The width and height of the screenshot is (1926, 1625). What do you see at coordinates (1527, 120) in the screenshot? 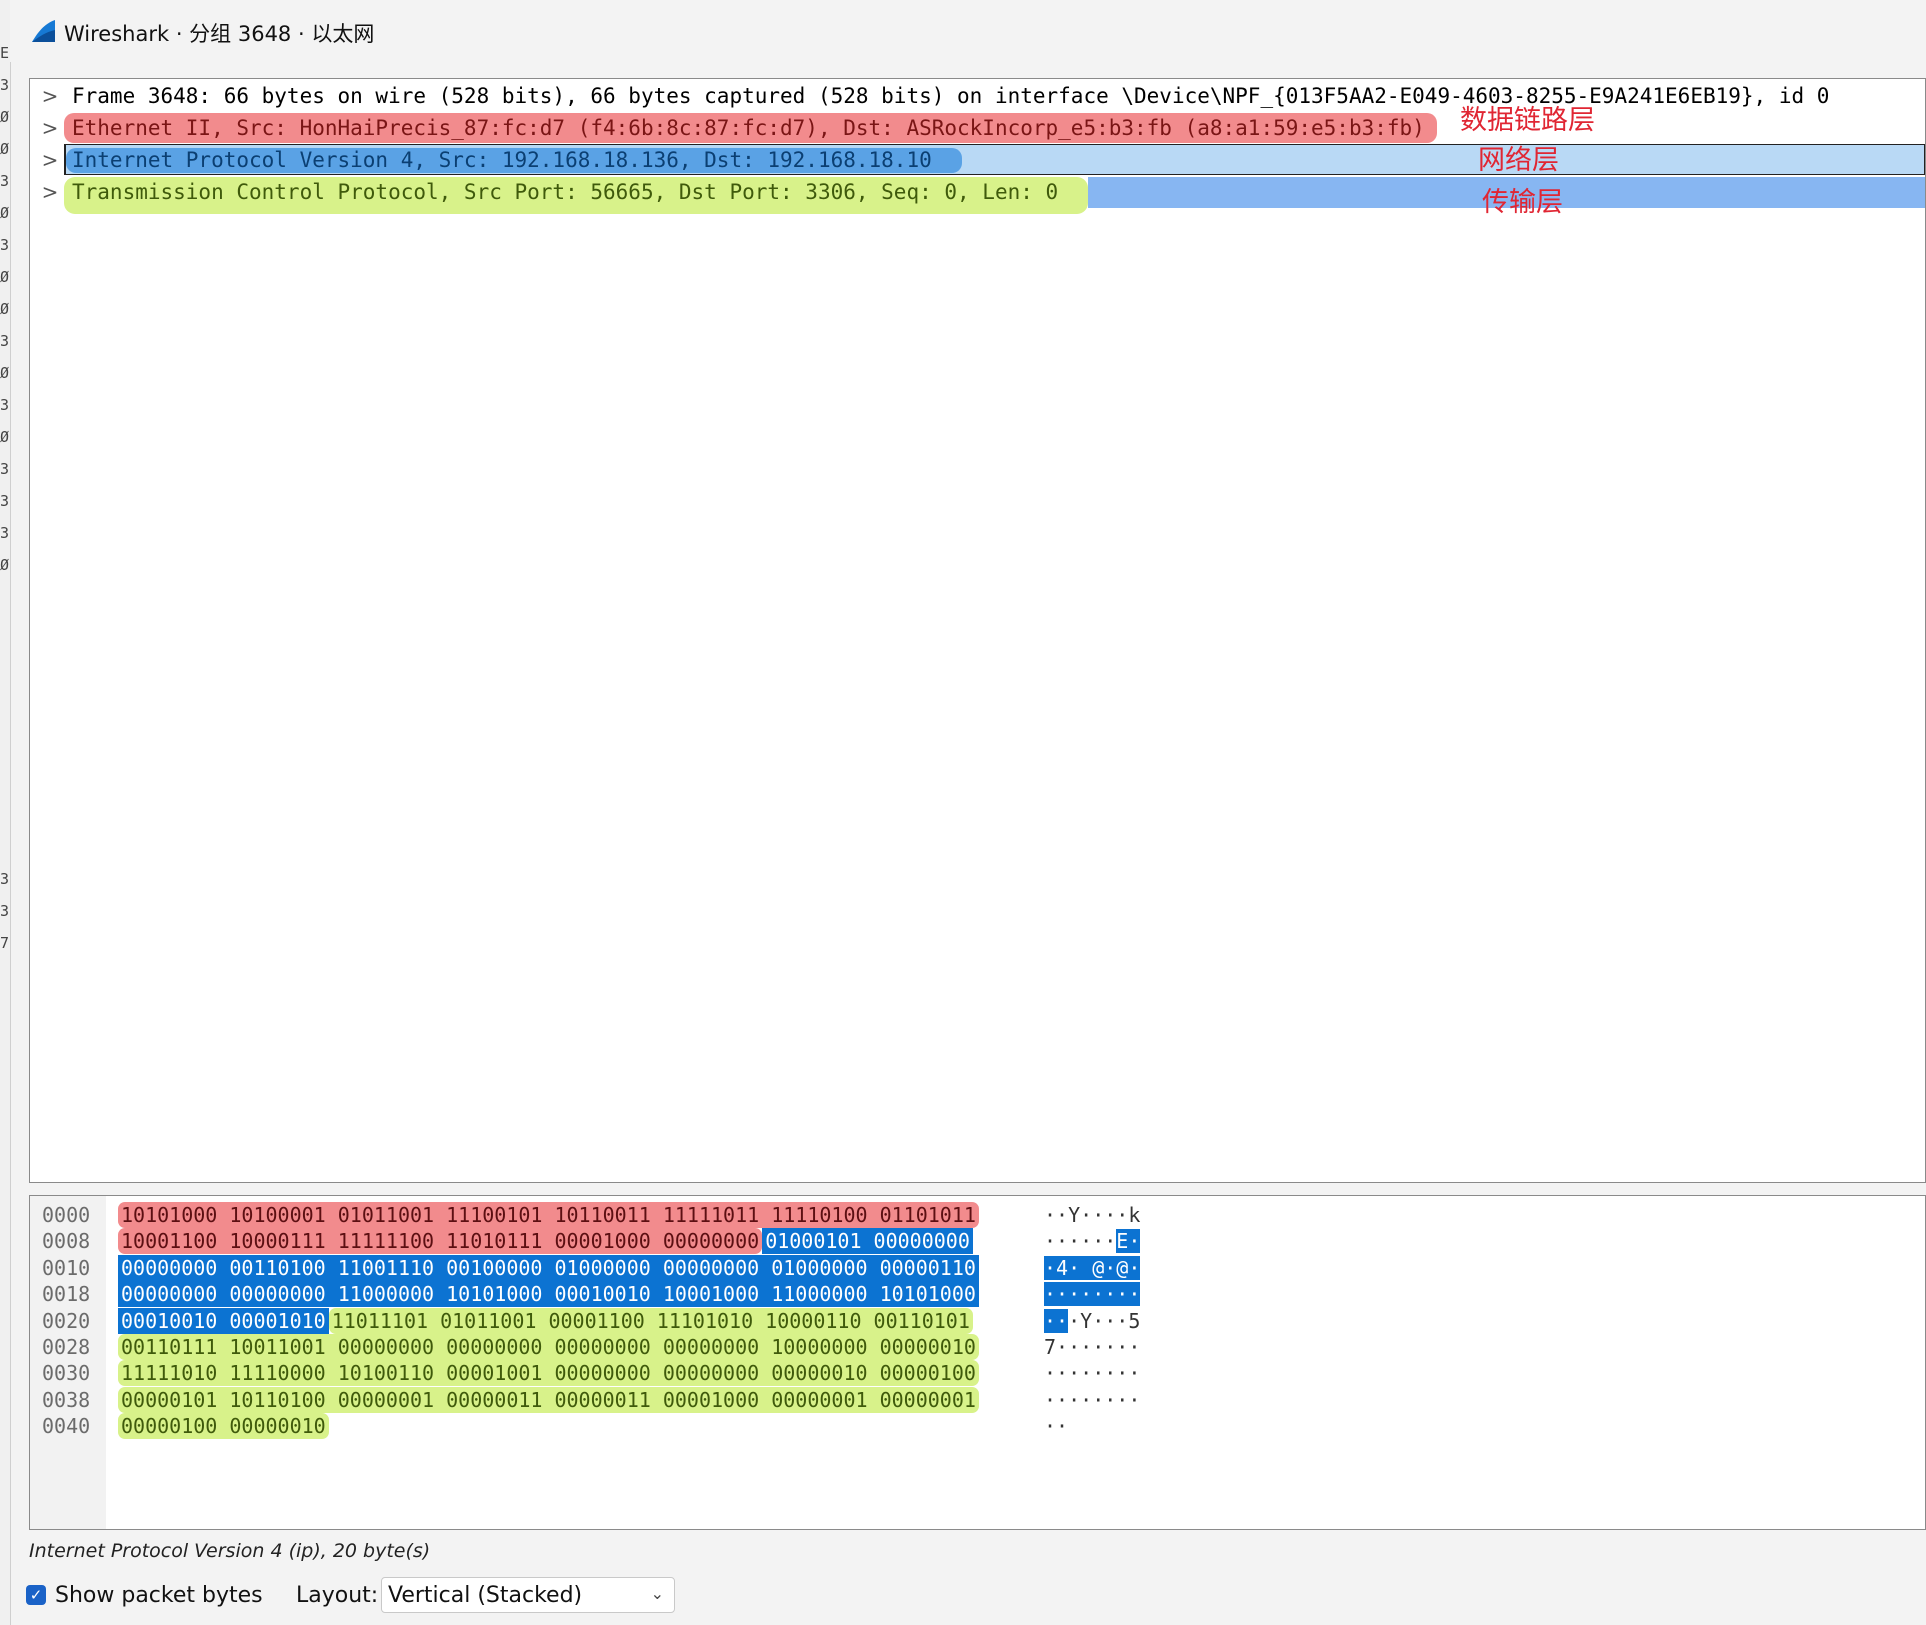
I see `annotation-link-layer: 数据链路层` at bounding box center [1527, 120].